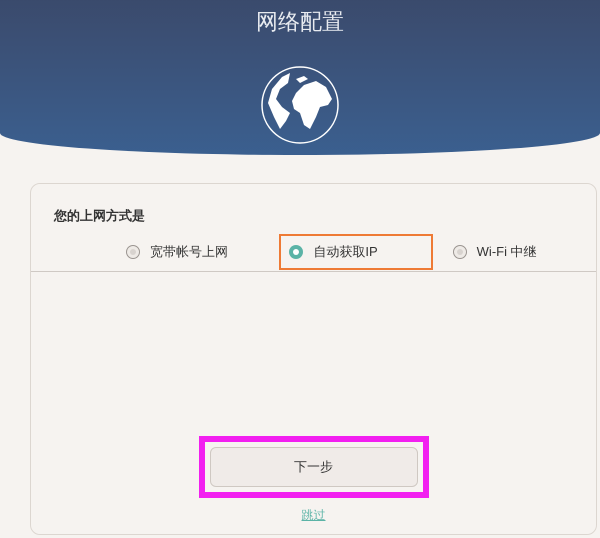 This screenshot has width=600, height=538. I want to click on radio-option: Wi-Fi 中继, so click(494, 252).